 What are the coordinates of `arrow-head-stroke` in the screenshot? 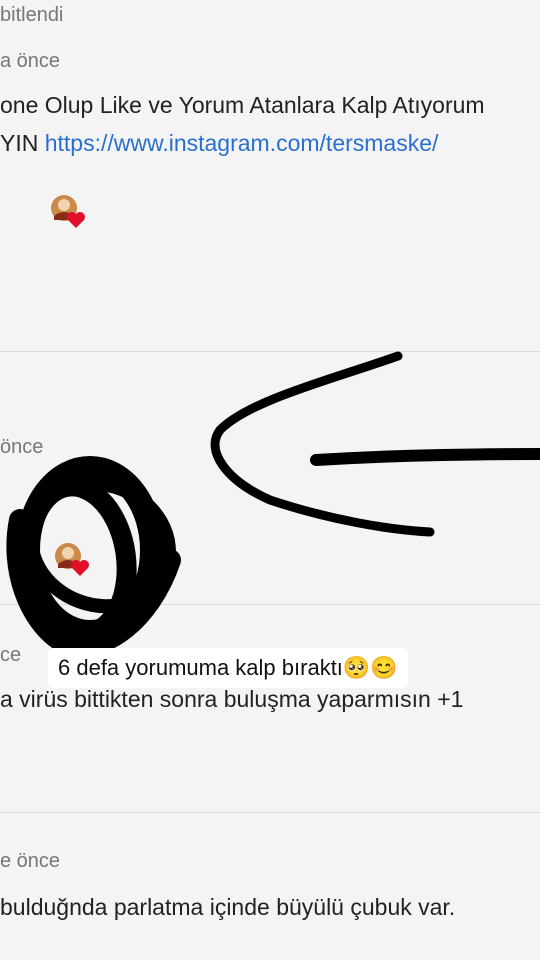 It's located at (322, 444).